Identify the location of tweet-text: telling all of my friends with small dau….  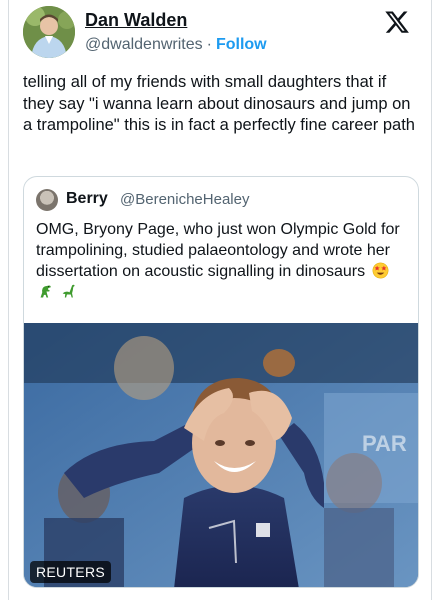
(219, 103).